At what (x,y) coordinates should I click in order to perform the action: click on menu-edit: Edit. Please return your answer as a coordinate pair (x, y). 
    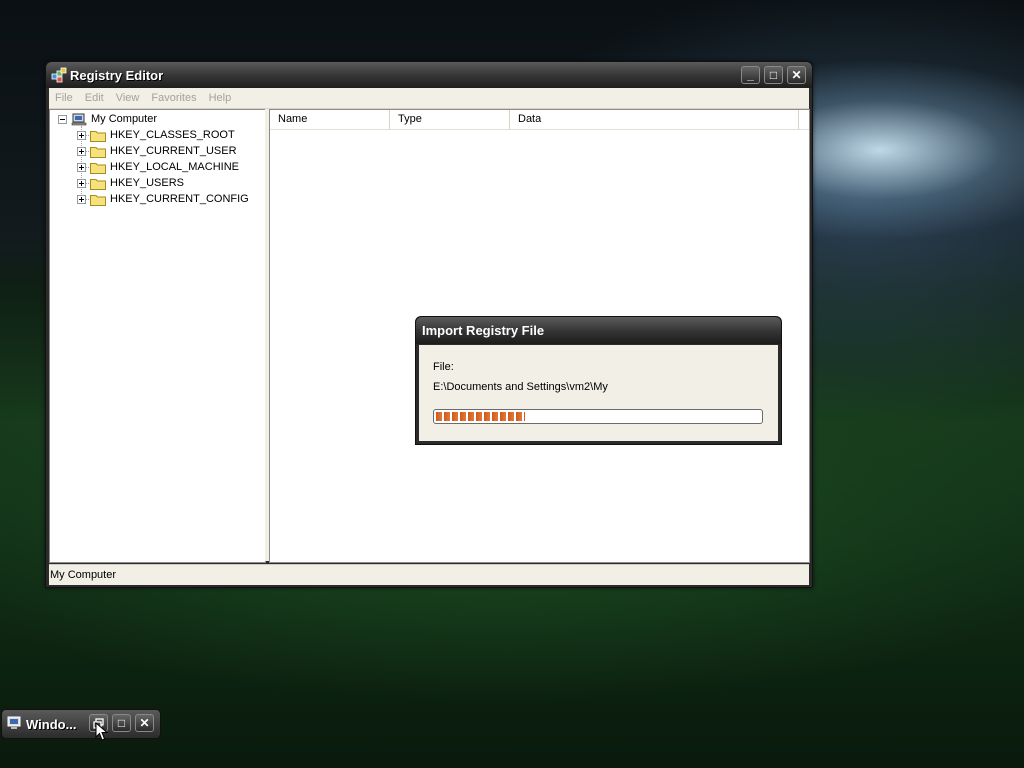
    Looking at the image, I should click on (94, 98).